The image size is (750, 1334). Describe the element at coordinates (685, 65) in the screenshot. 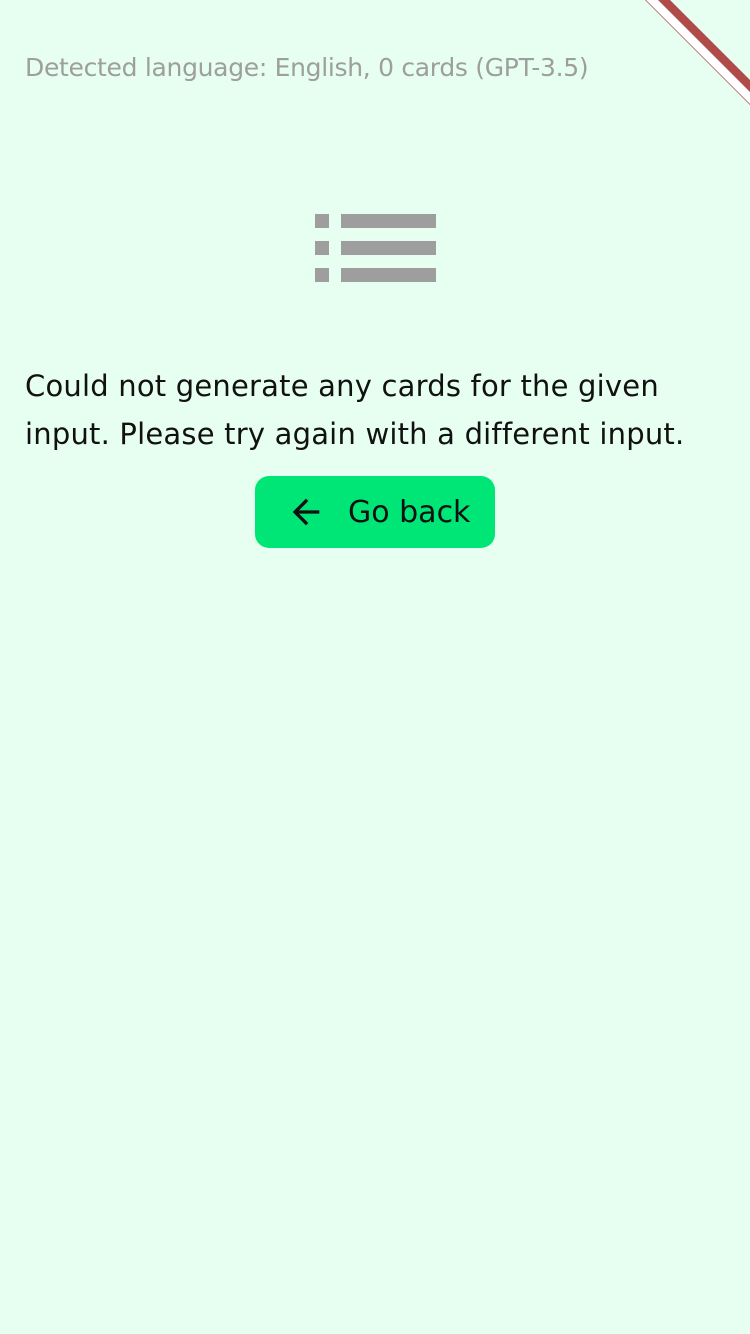

I see `debug-banner` at that location.